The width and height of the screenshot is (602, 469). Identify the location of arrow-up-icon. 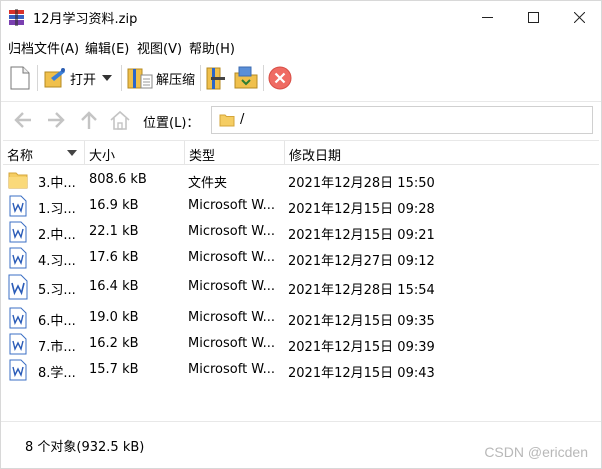
(89, 120).